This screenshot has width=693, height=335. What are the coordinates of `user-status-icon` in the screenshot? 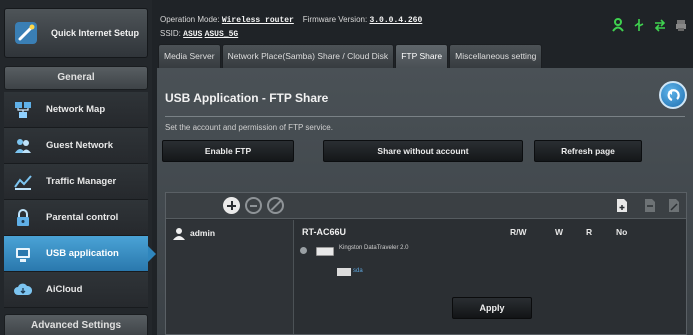 It's located at (618, 25).